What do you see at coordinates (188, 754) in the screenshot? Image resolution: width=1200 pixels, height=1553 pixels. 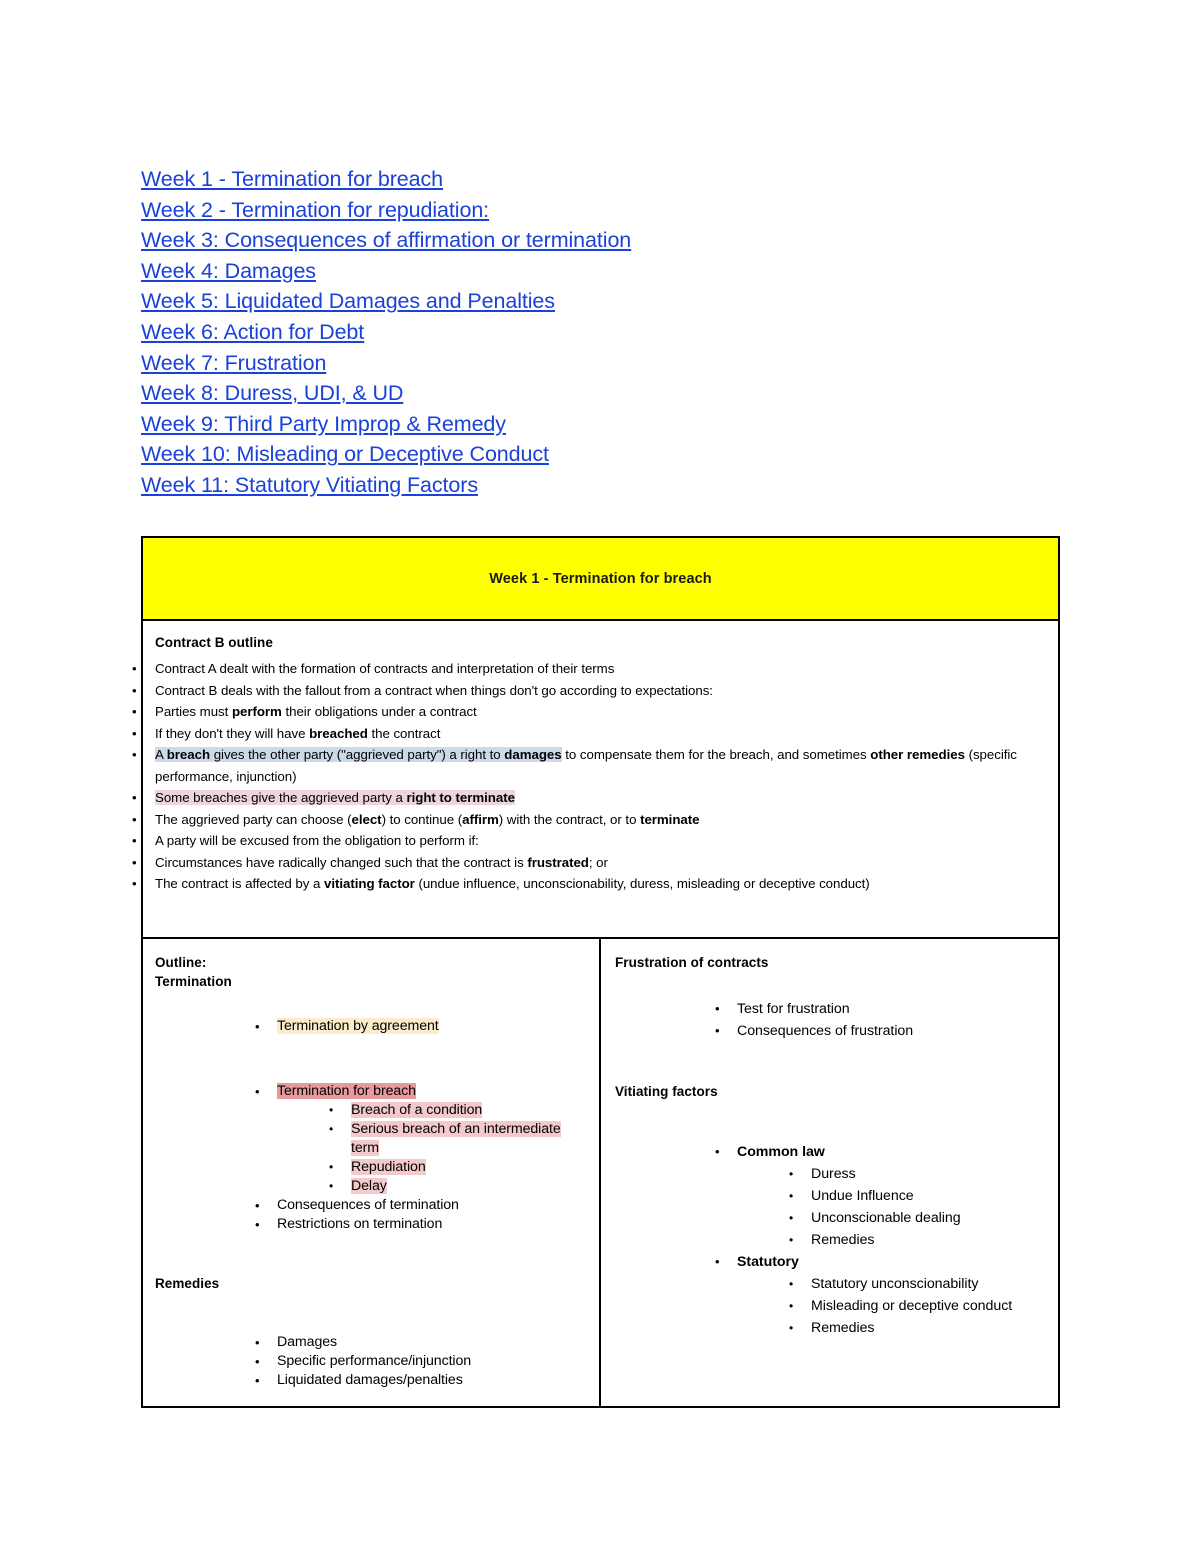 I see `bullet-bold: breach` at bounding box center [188, 754].